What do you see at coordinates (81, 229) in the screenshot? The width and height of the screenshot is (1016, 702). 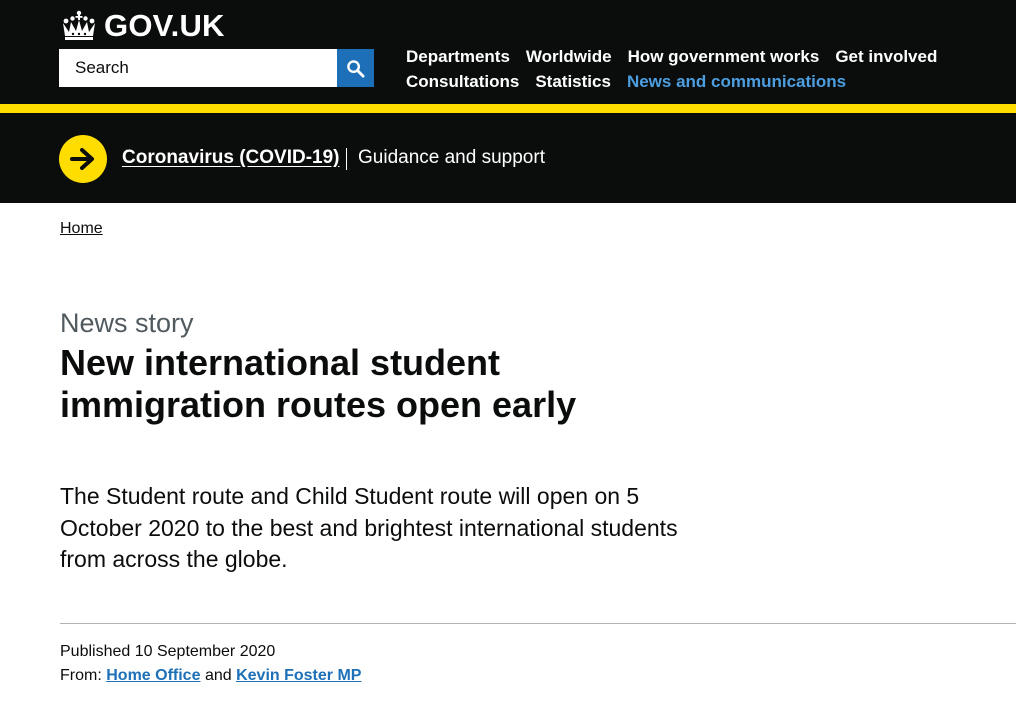 I see `breadcrumb-home: Home` at bounding box center [81, 229].